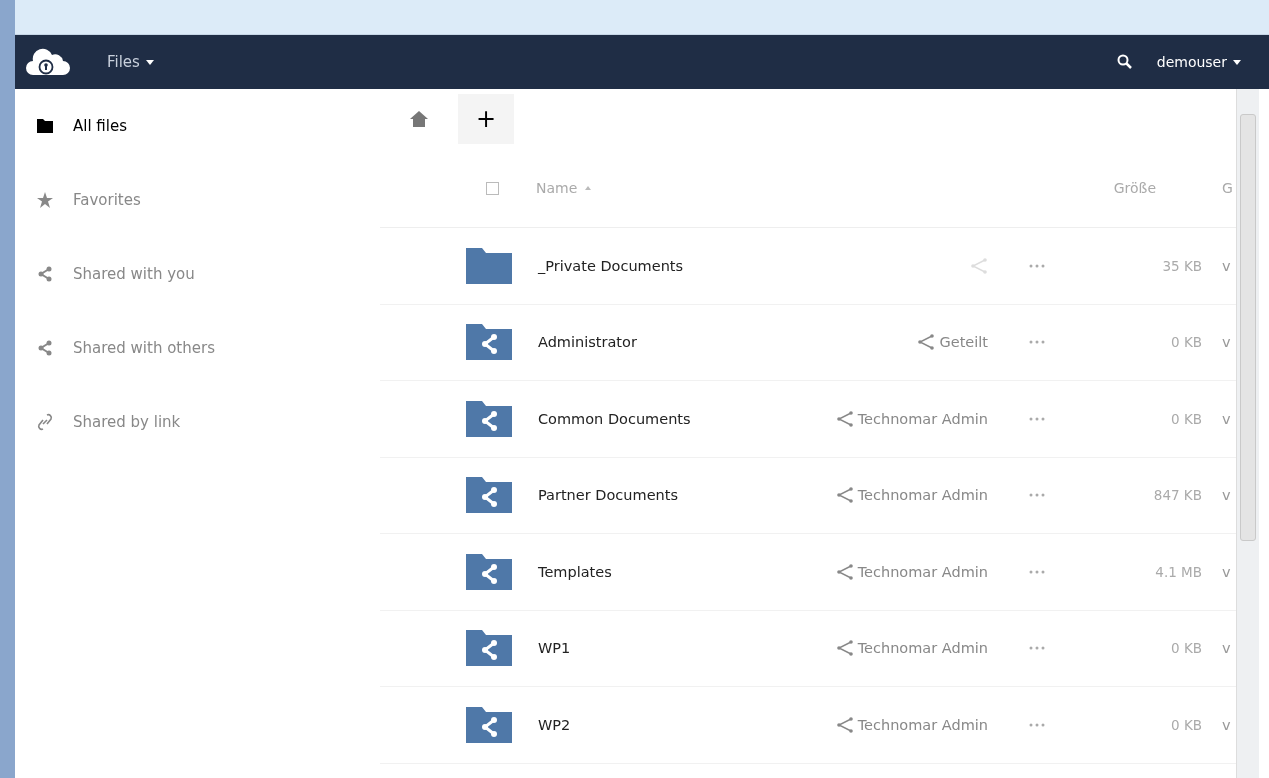 This screenshot has height=778, width=1269. What do you see at coordinates (45, 422) in the screenshot?
I see `link-icon` at bounding box center [45, 422].